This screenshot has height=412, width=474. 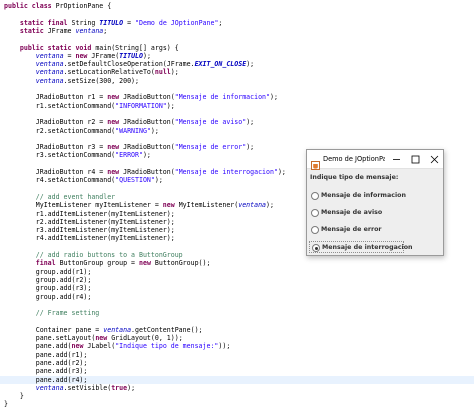 What do you see at coordinates (46, 297) in the screenshot?
I see `code-line: group.add(r4);` at bounding box center [46, 297].